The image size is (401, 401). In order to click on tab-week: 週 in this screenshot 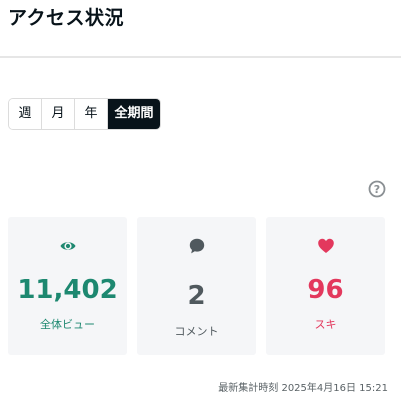, I will do `click(25, 114)`.